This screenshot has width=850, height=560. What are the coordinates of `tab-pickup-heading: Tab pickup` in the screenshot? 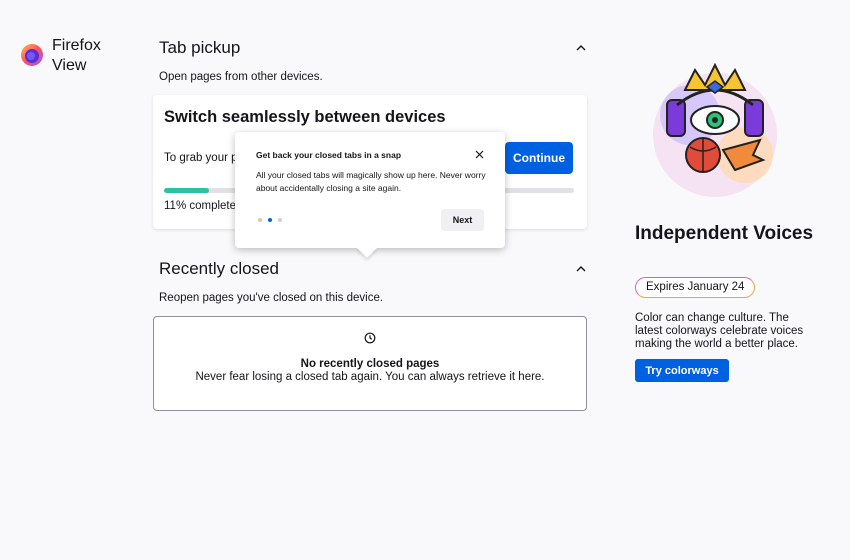 It's located at (200, 47).